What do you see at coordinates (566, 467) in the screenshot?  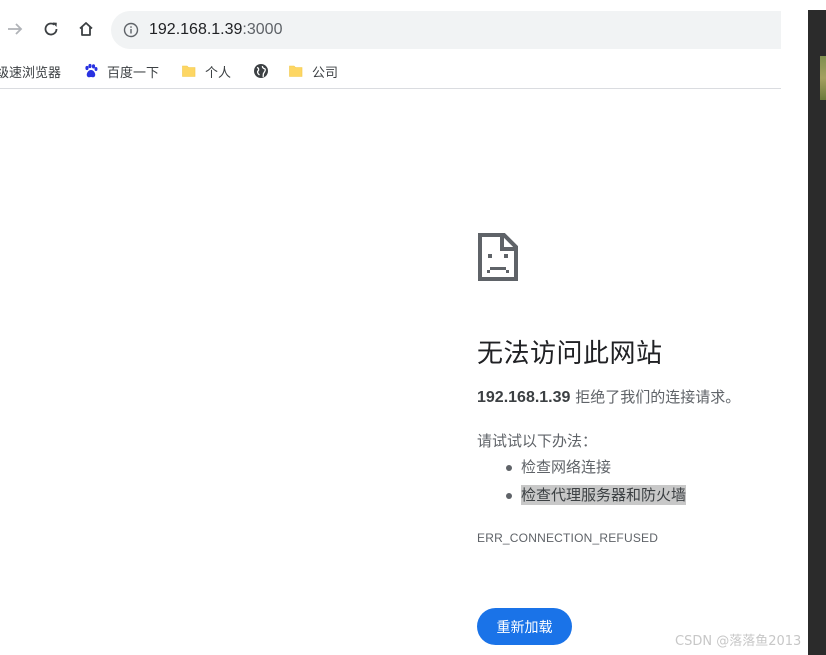 I see `suggestion-check-network: 检查网络连接` at bounding box center [566, 467].